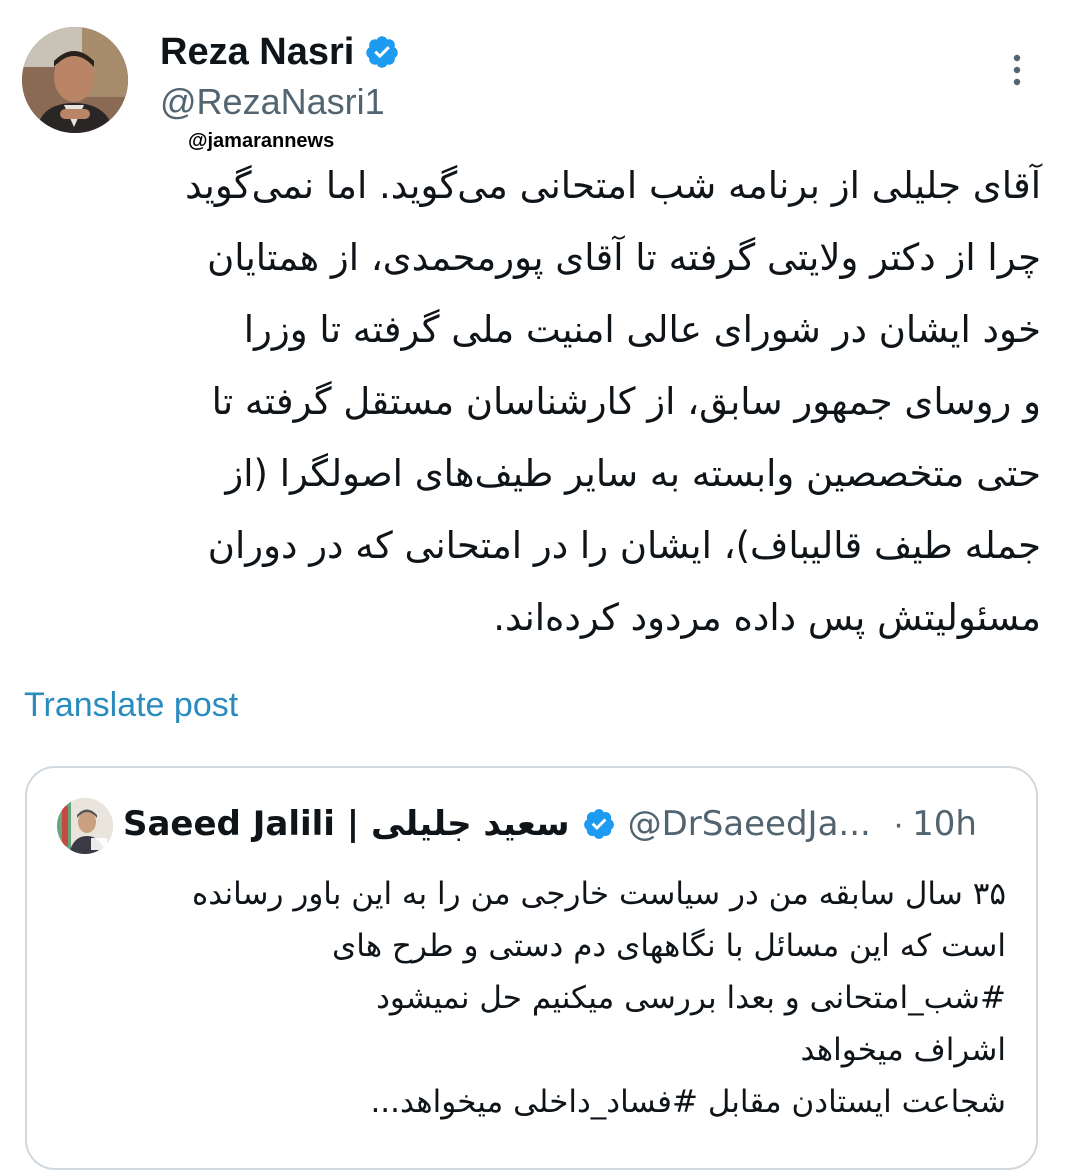  What do you see at coordinates (1017, 70) in the screenshot?
I see `more-options-icon` at bounding box center [1017, 70].